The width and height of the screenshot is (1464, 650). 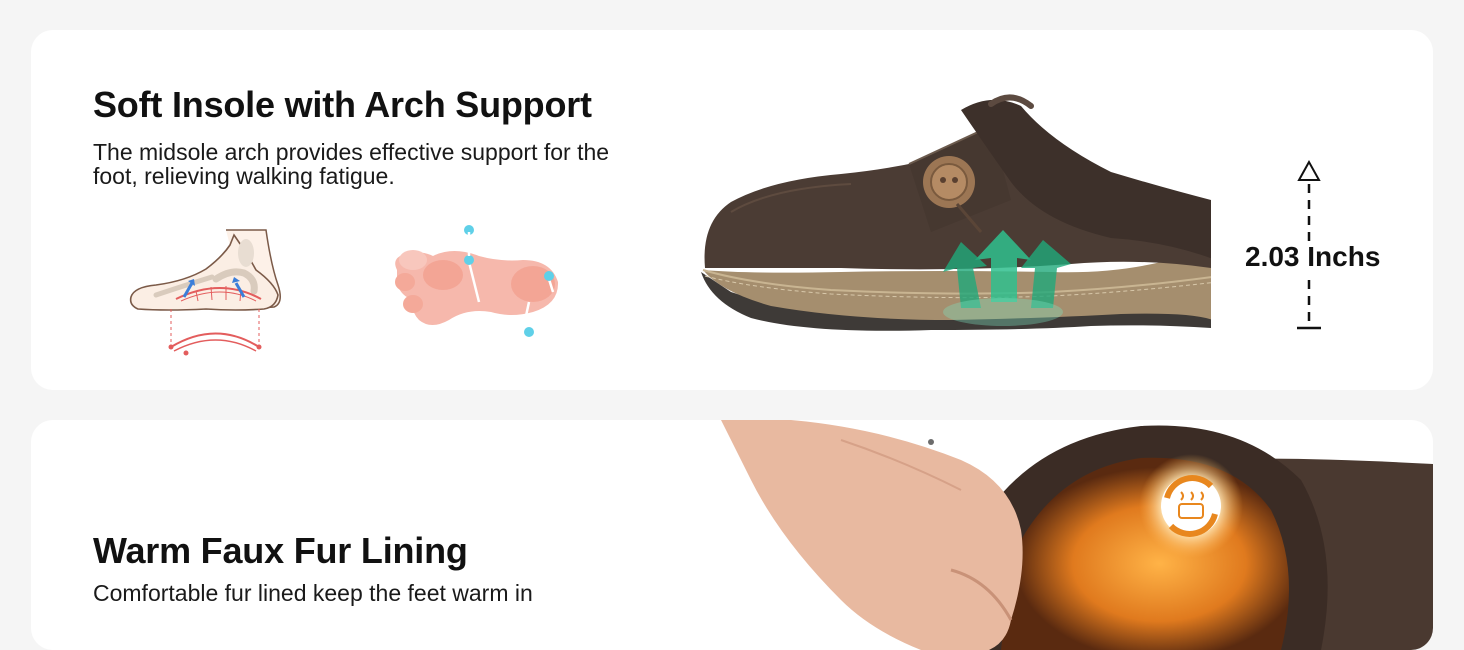 What do you see at coordinates (1191, 506) in the screenshot?
I see `heat-cycle-icon` at bounding box center [1191, 506].